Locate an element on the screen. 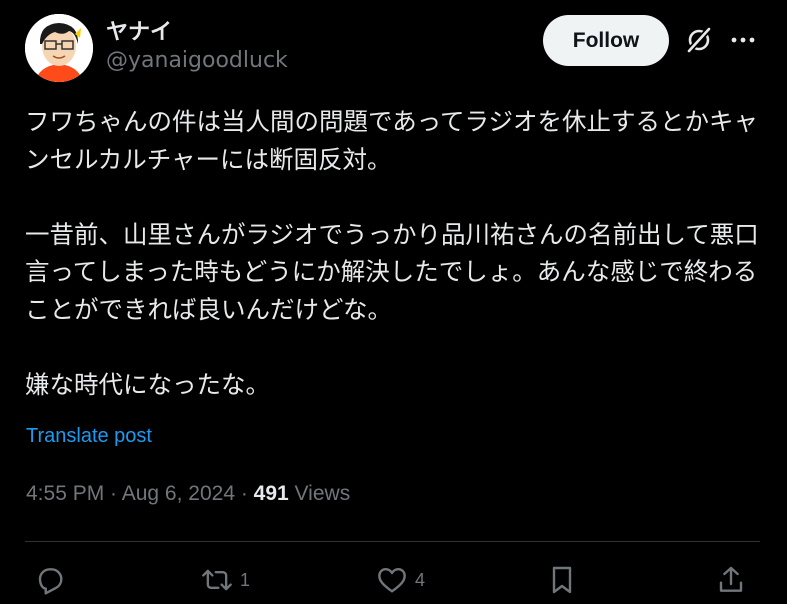  repost-count: 1 is located at coordinates (245, 579).